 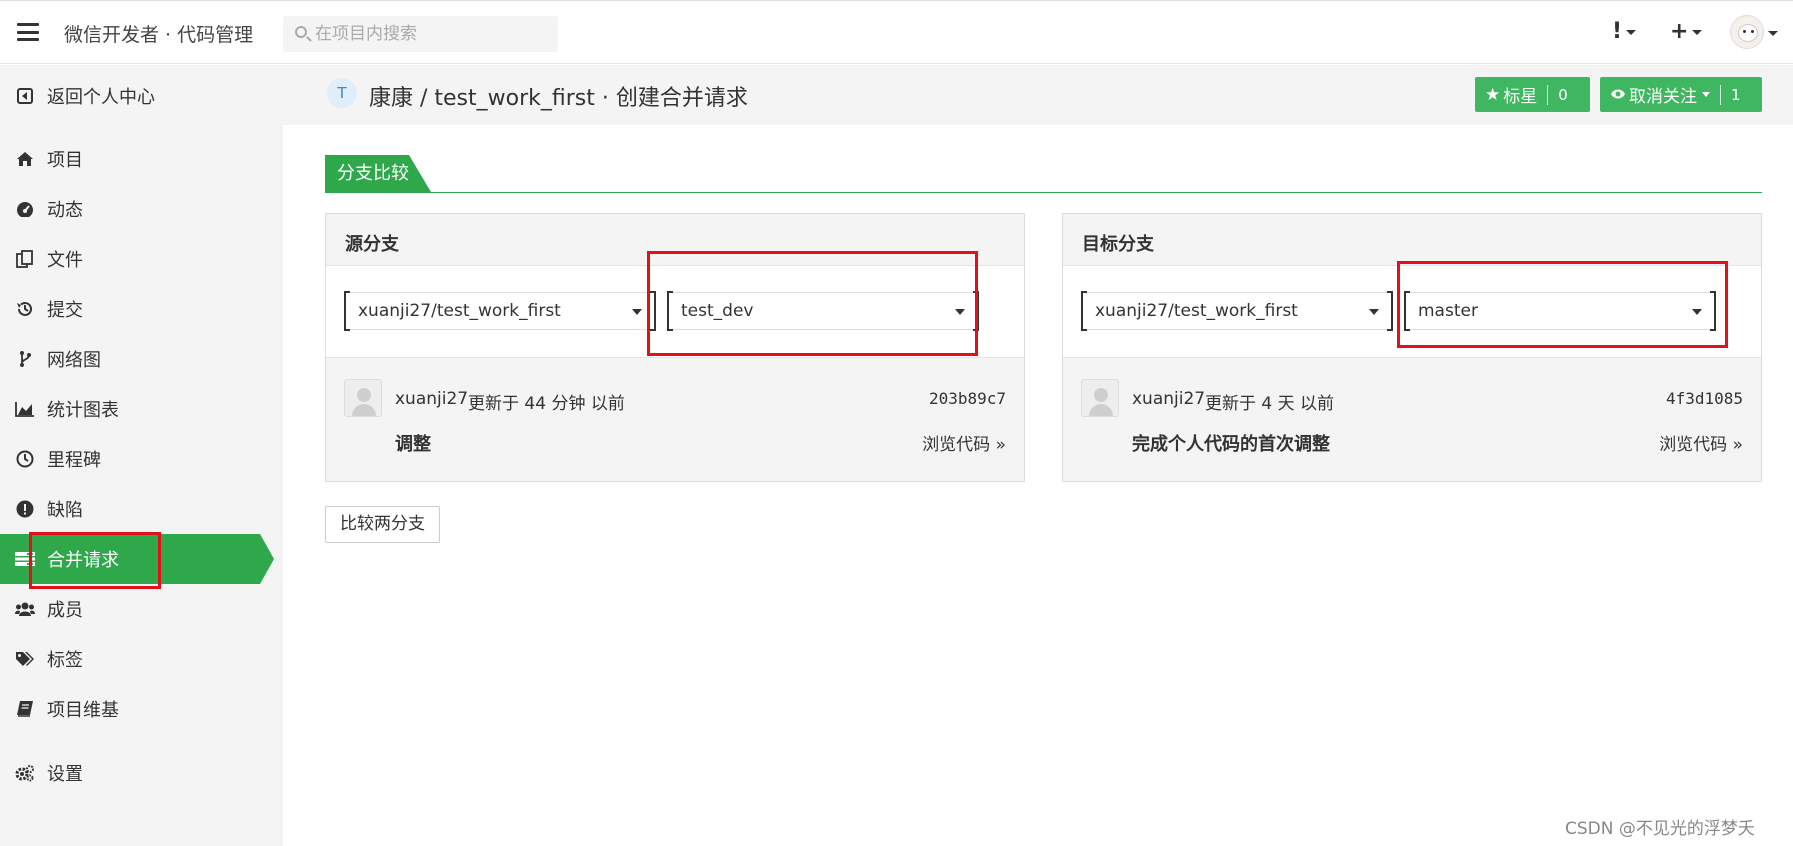 What do you see at coordinates (1679, 31) in the screenshot?
I see `plus-icon: +` at bounding box center [1679, 31].